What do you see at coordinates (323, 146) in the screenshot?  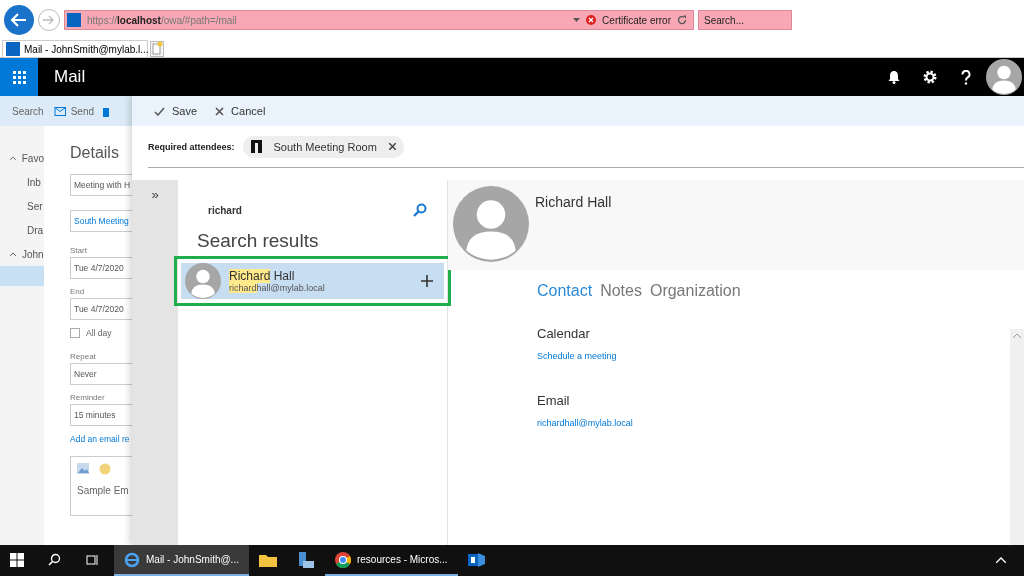 I see `attendee-chip: South Meeting Room` at bounding box center [323, 146].